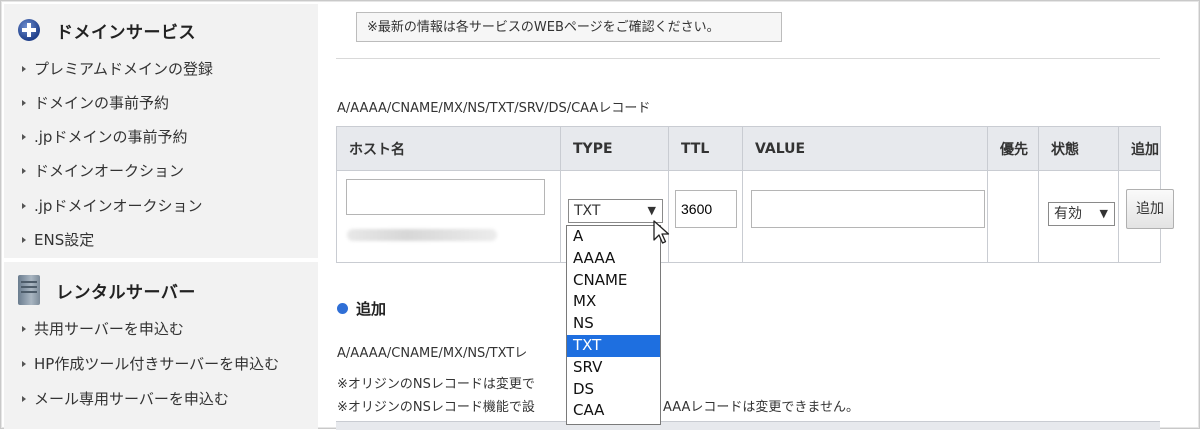 The height and width of the screenshot is (430, 1200). Describe the element at coordinates (448, 148) in the screenshot. I see `col-host: ホスト名` at that location.